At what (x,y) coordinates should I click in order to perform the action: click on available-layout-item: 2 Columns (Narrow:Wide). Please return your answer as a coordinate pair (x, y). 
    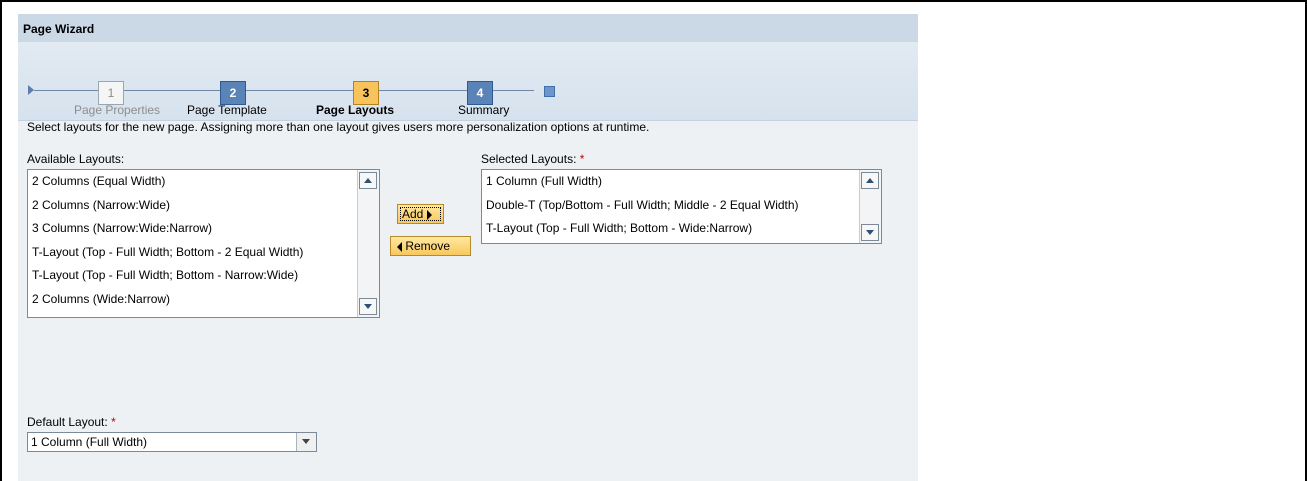
    Looking at the image, I should click on (203, 206).